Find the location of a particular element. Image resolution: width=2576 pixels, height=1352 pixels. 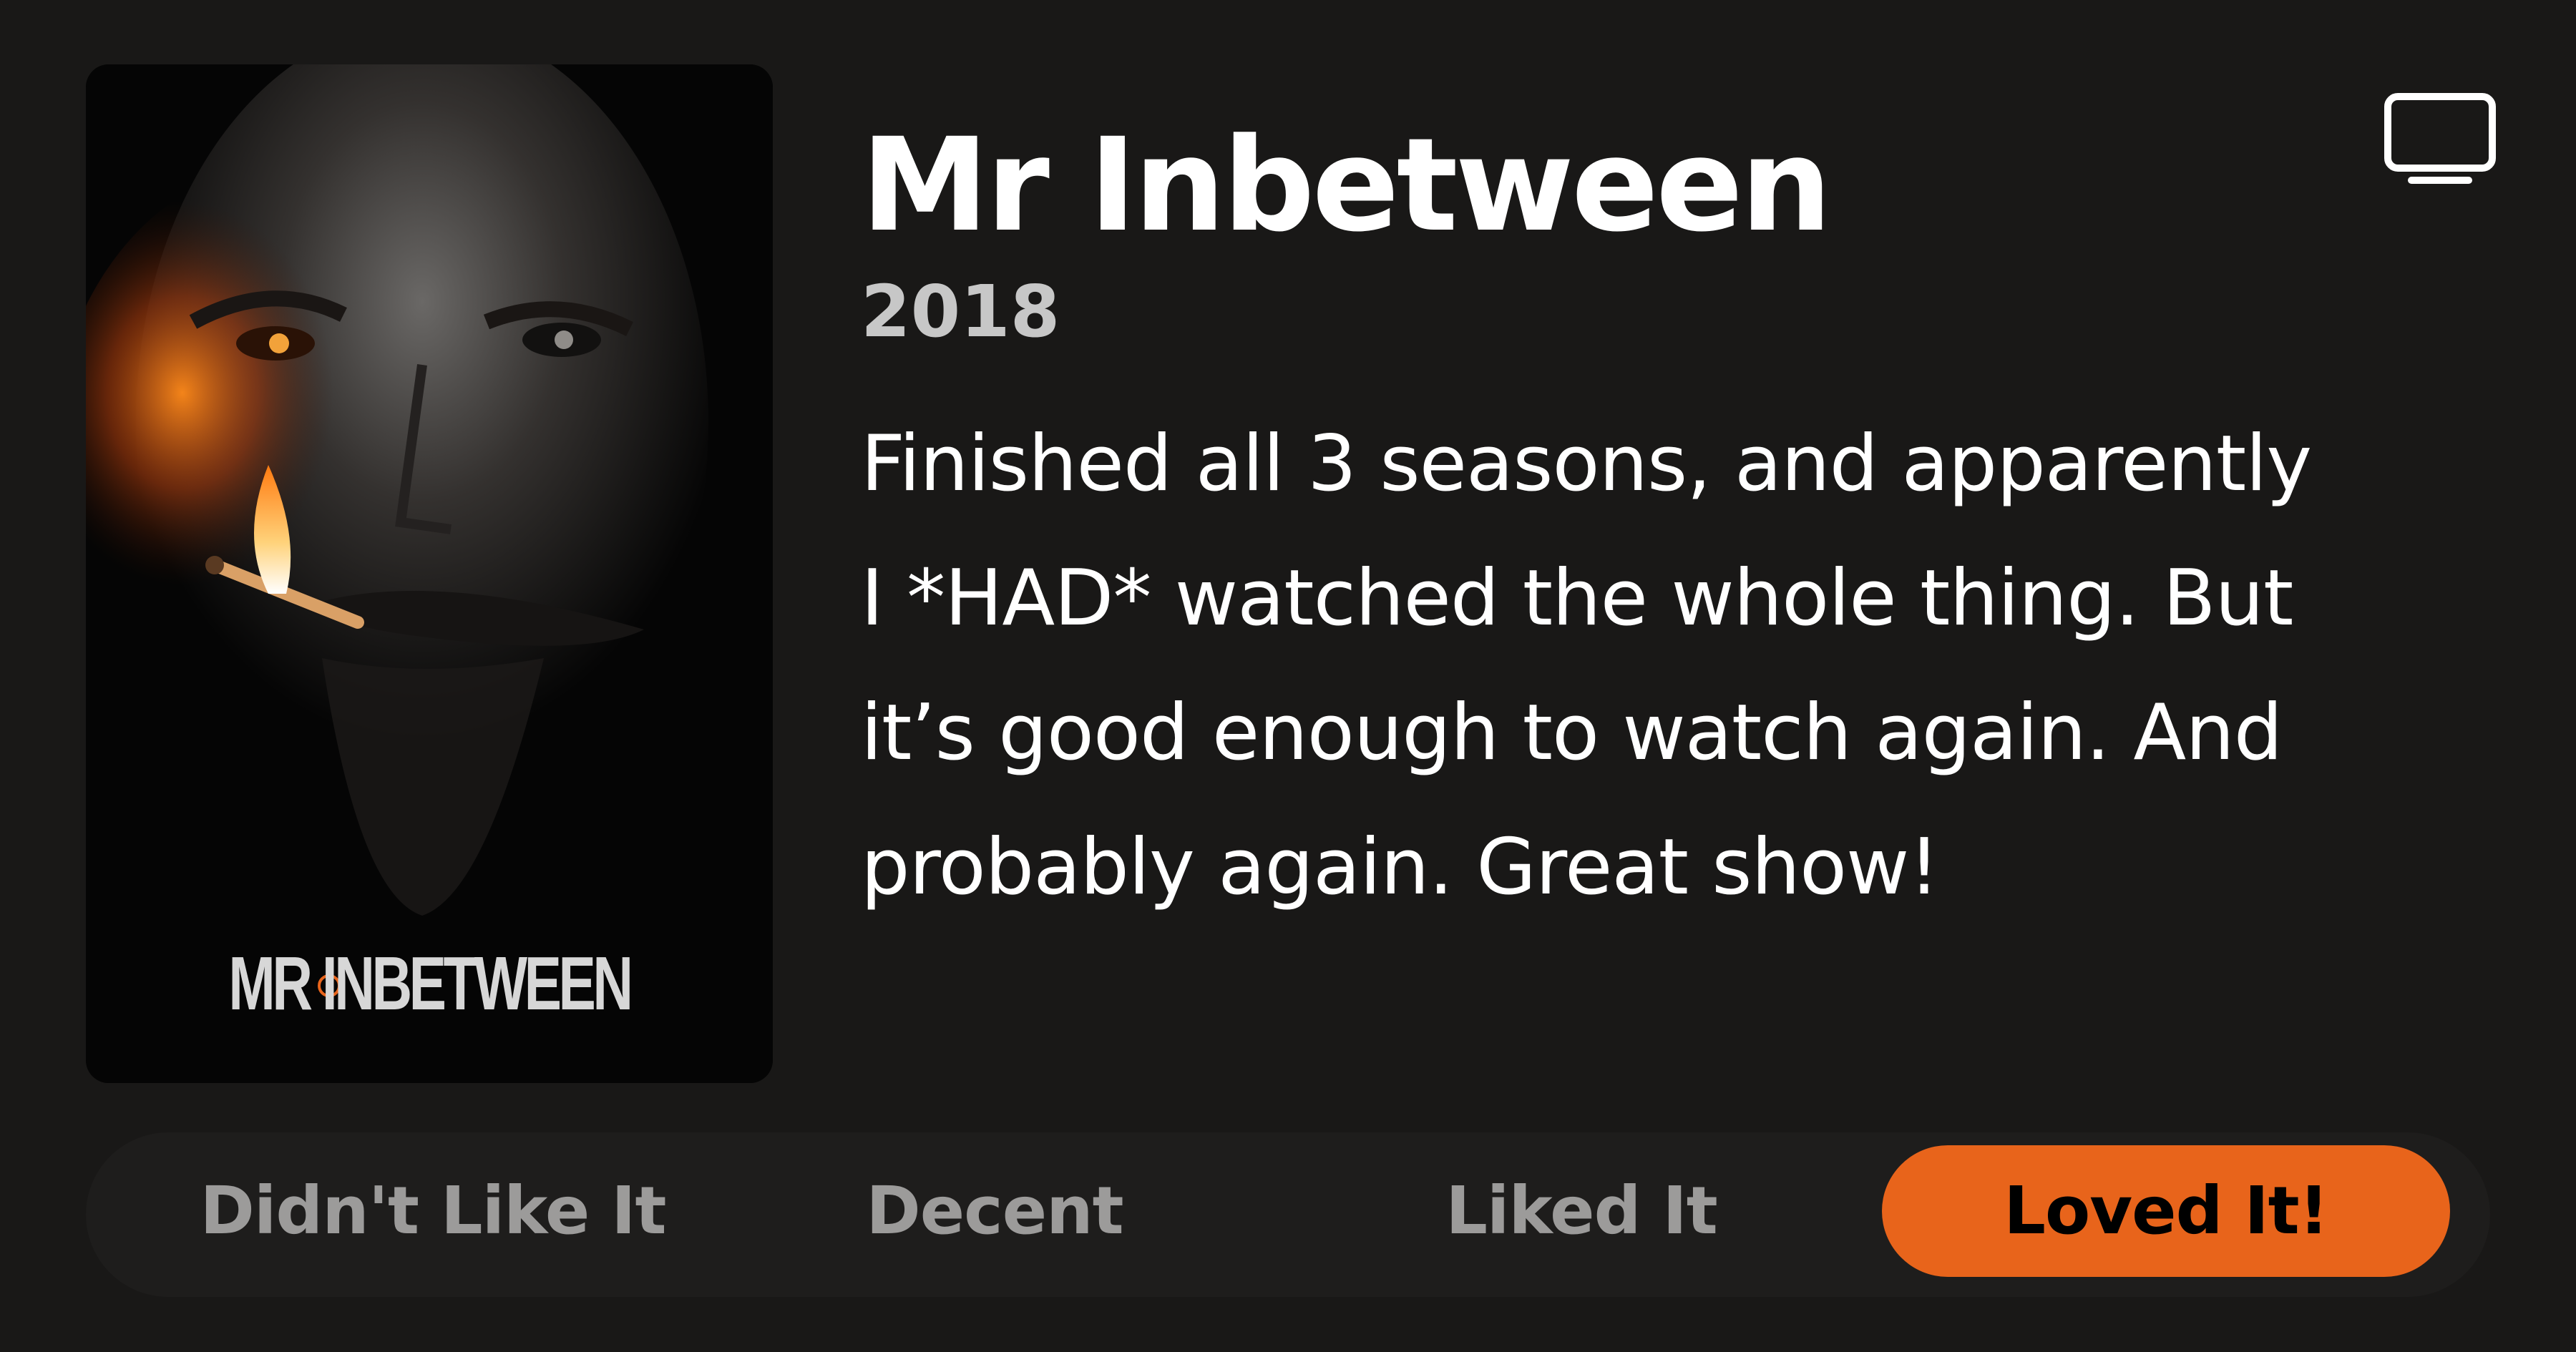

release-year: 2018 is located at coordinates (960, 312).